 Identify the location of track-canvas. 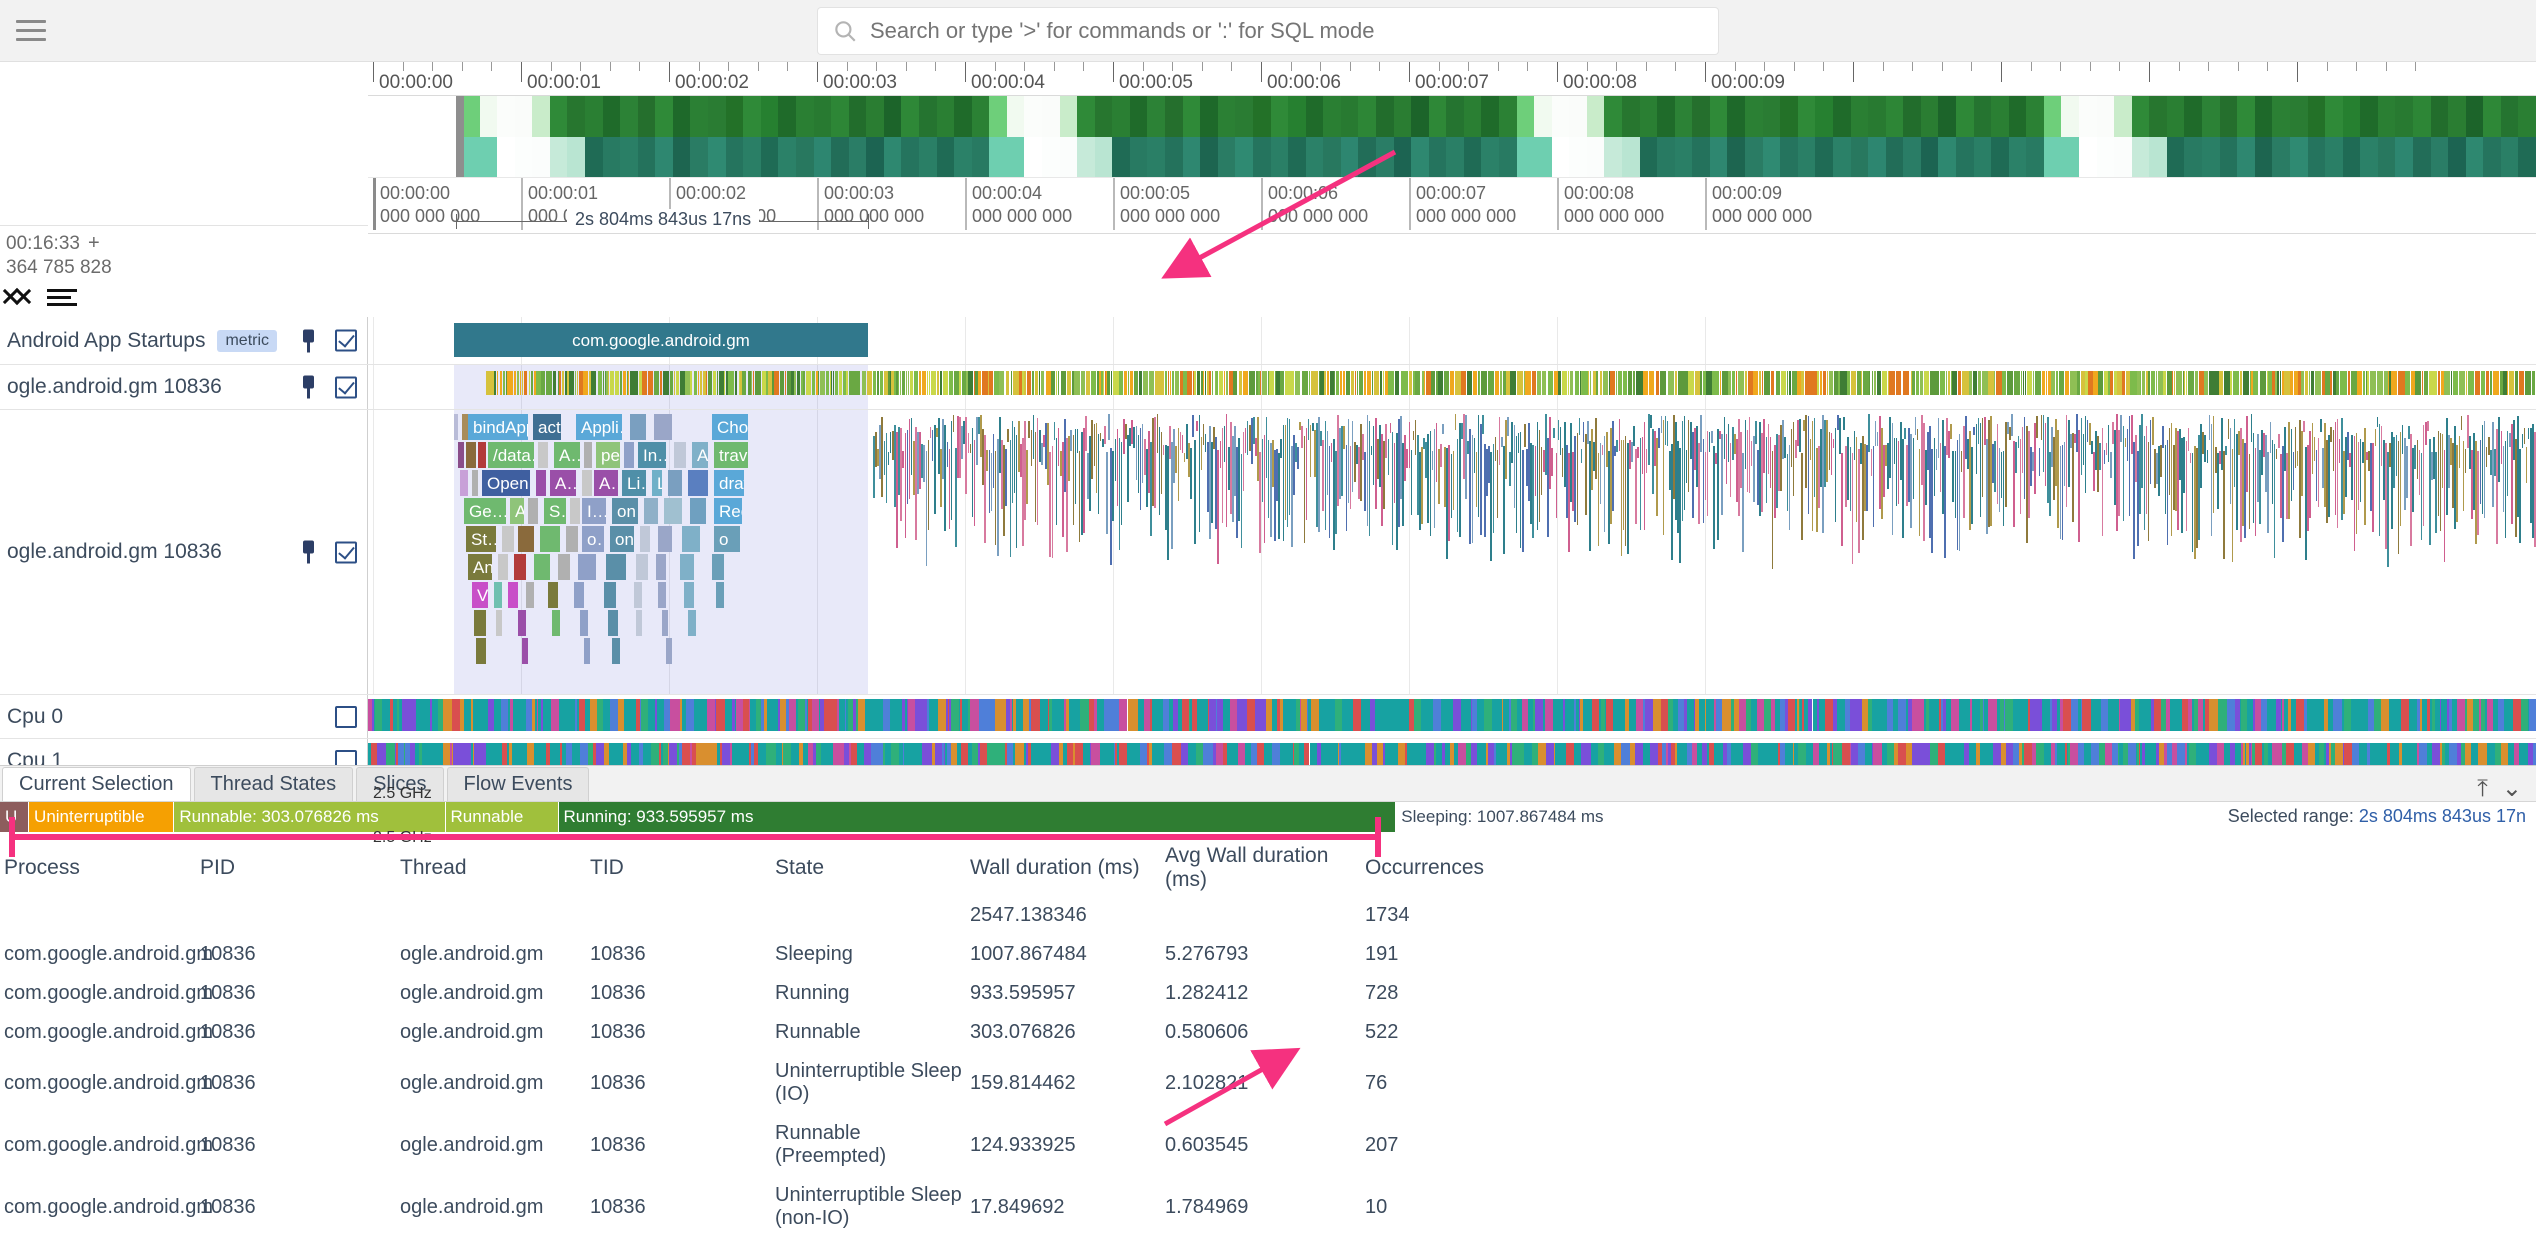
(1452, 716).